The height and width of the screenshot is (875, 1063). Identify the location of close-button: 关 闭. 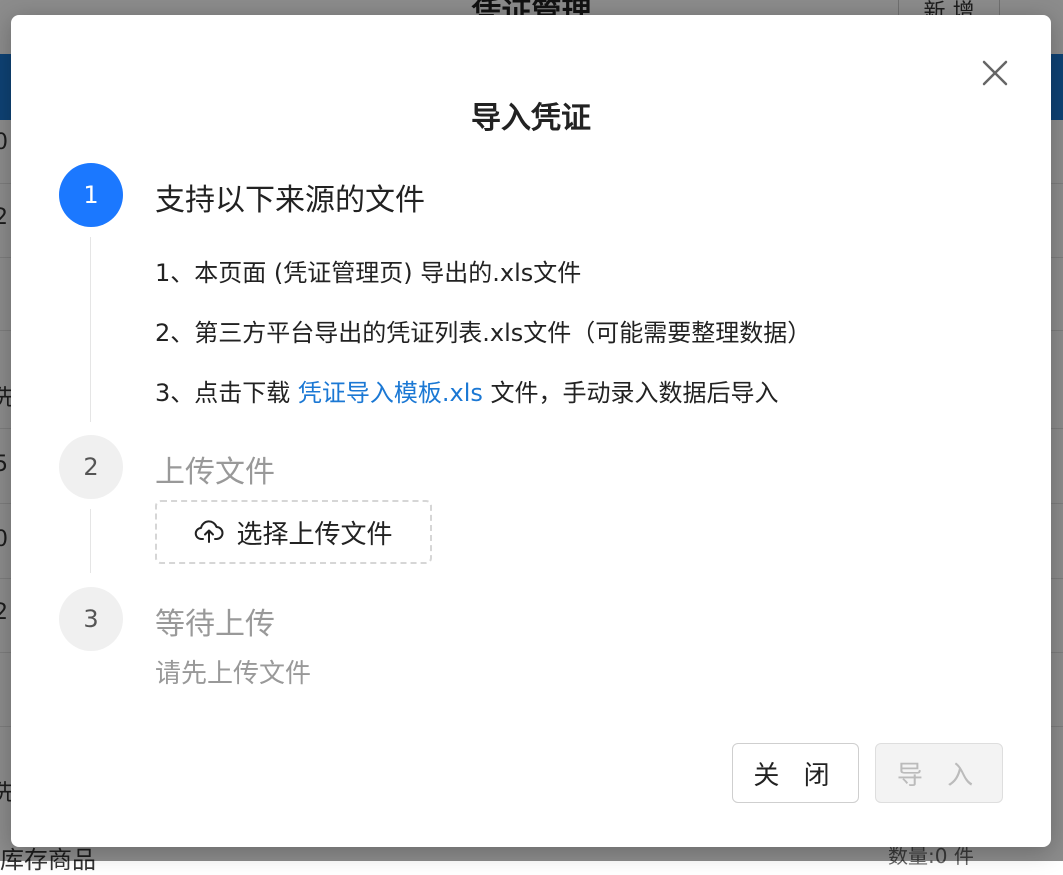
(795, 773).